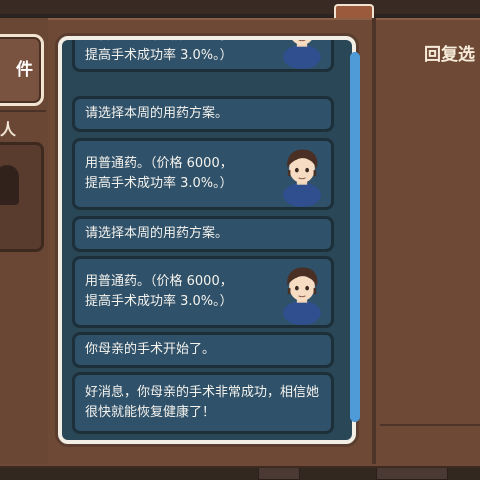 The height and width of the screenshot is (480, 480). I want to click on events-tab-button: 件, so click(22, 70).